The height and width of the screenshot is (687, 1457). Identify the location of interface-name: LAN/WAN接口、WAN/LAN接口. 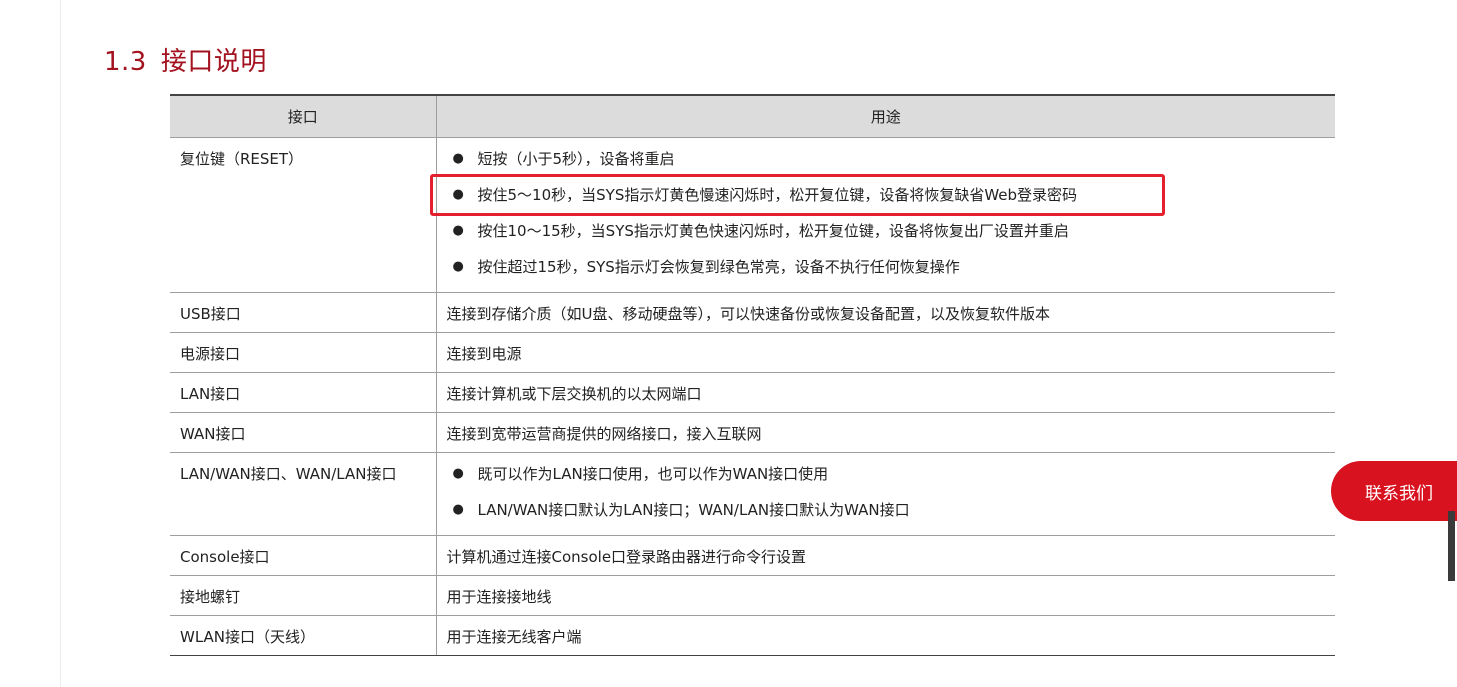
(303, 494).